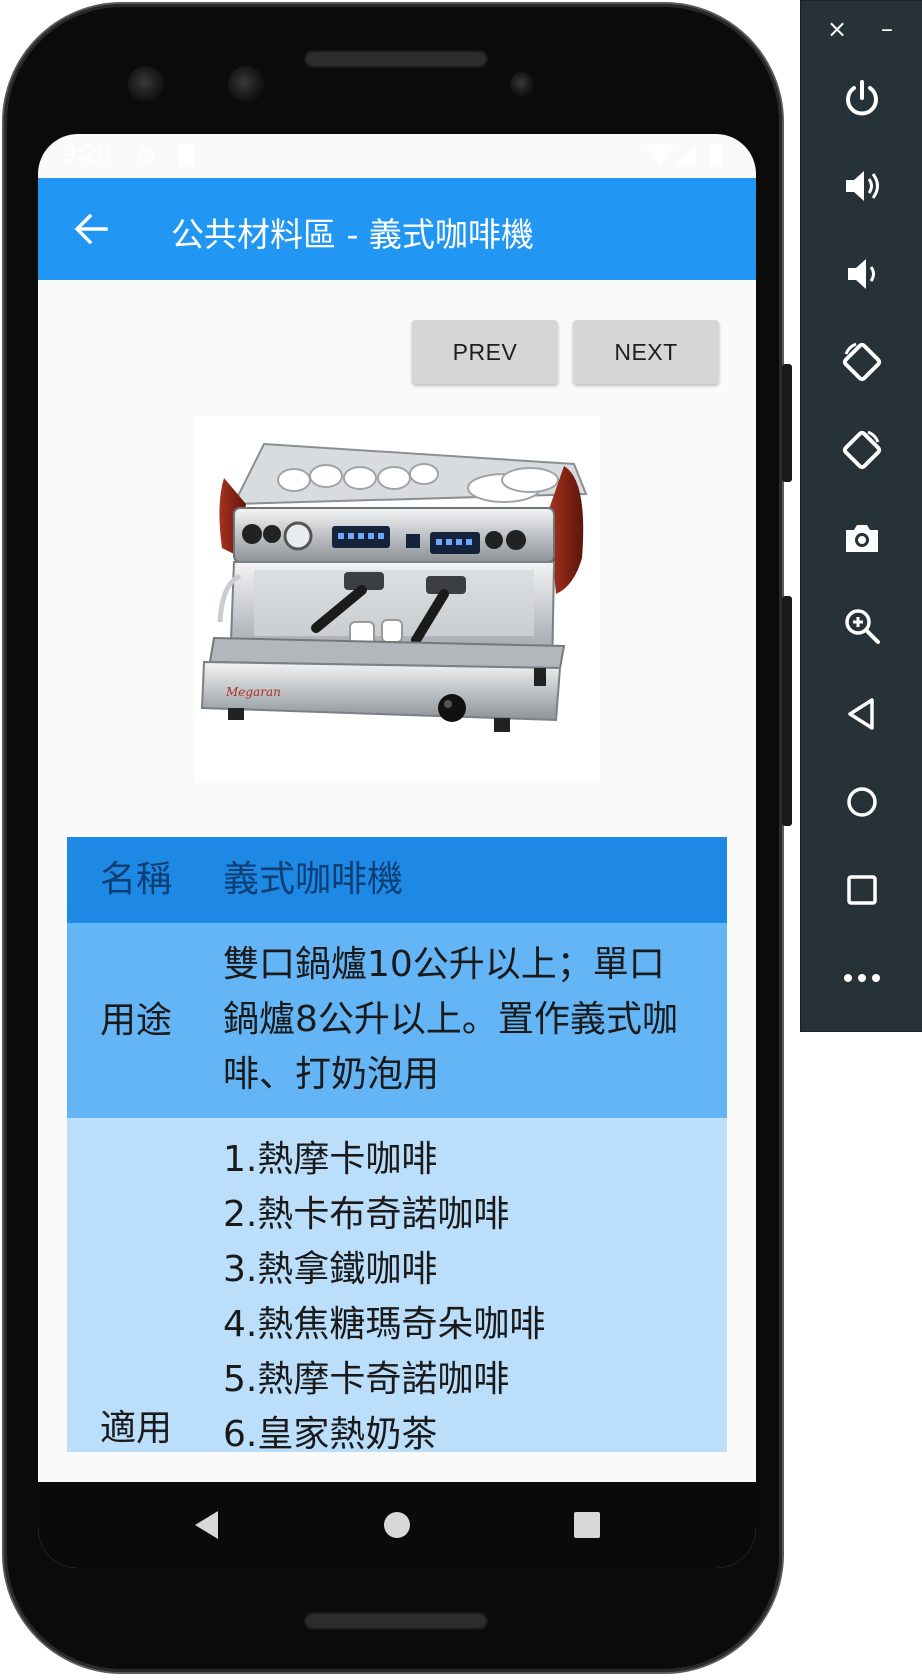 The height and width of the screenshot is (1680, 922). I want to click on nav-home-button, so click(397, 1525).